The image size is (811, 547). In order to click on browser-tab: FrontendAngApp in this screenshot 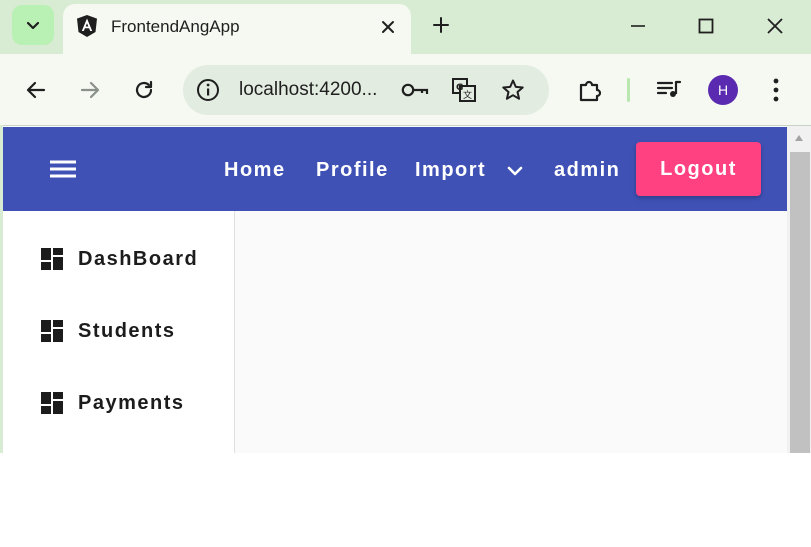, I will do `click(237, 29)`.